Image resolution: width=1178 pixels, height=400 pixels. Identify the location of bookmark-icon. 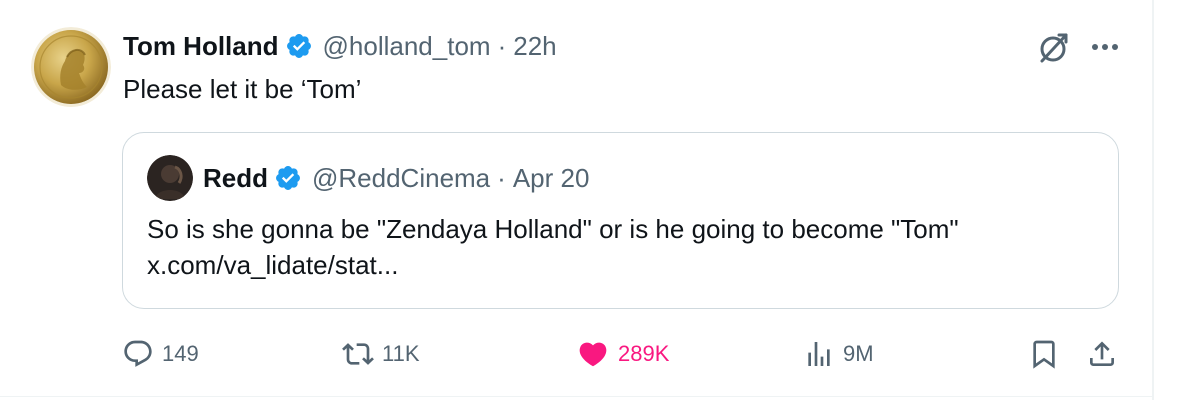
(1044, 354).